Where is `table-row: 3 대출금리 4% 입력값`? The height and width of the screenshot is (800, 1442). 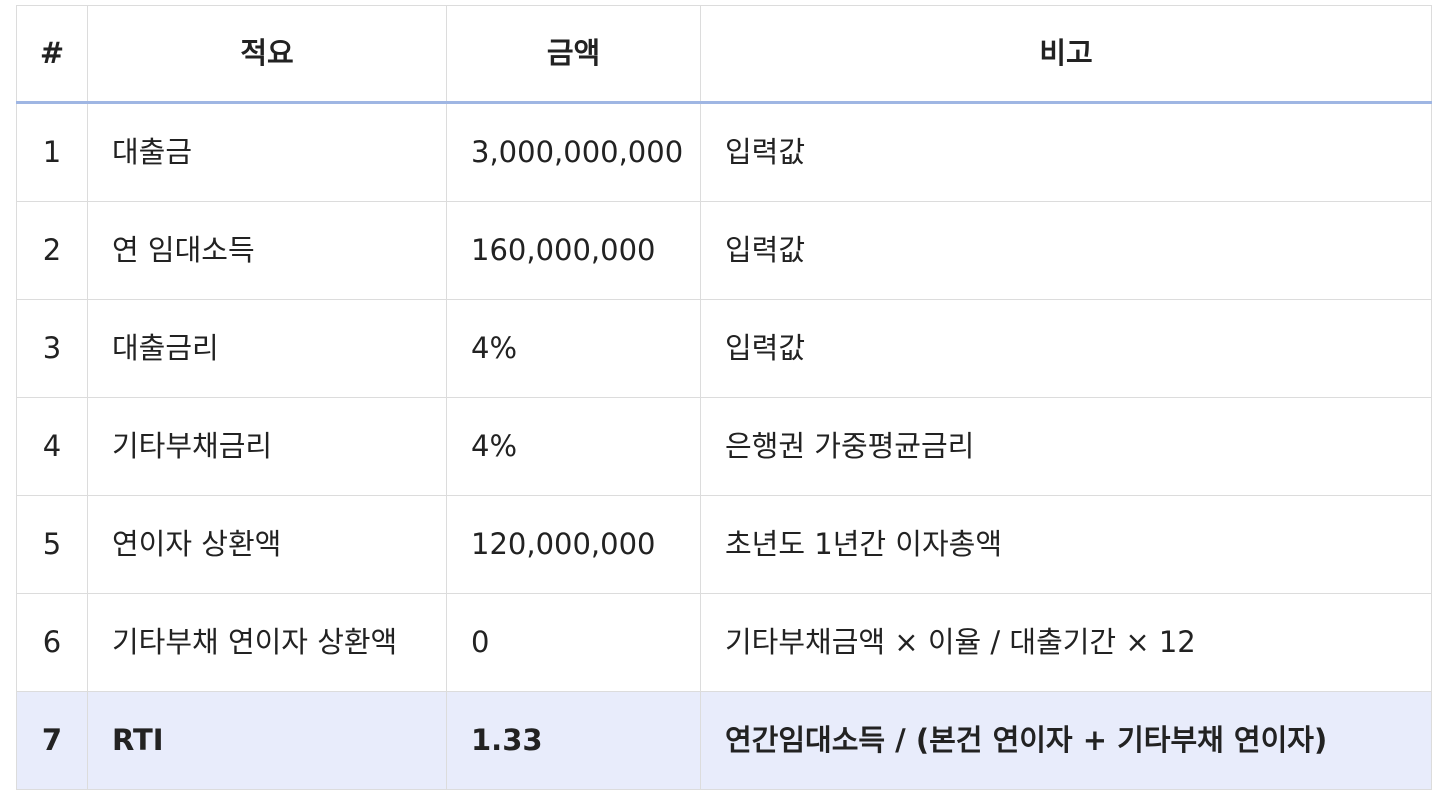
table-row: 3 대출금리 4% 입력값 is located at coordinates (724, 348).